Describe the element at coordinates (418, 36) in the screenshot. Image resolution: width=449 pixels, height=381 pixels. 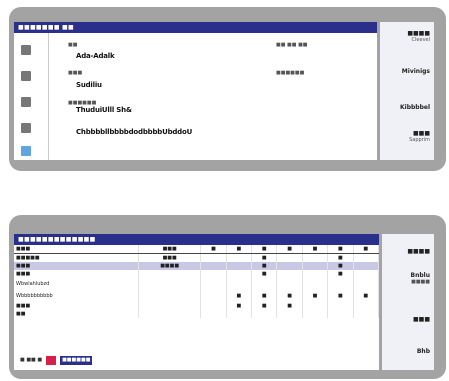
I see `top-right-item-1: ■■■■ Cleevel` at that location.